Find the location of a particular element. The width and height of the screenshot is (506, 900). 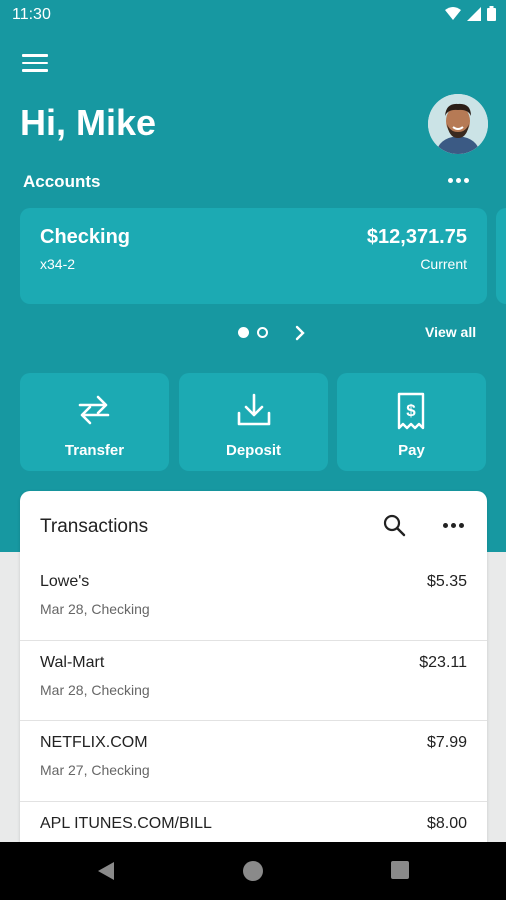

pay-button: $ Pay is located at coordinates (411, 422).